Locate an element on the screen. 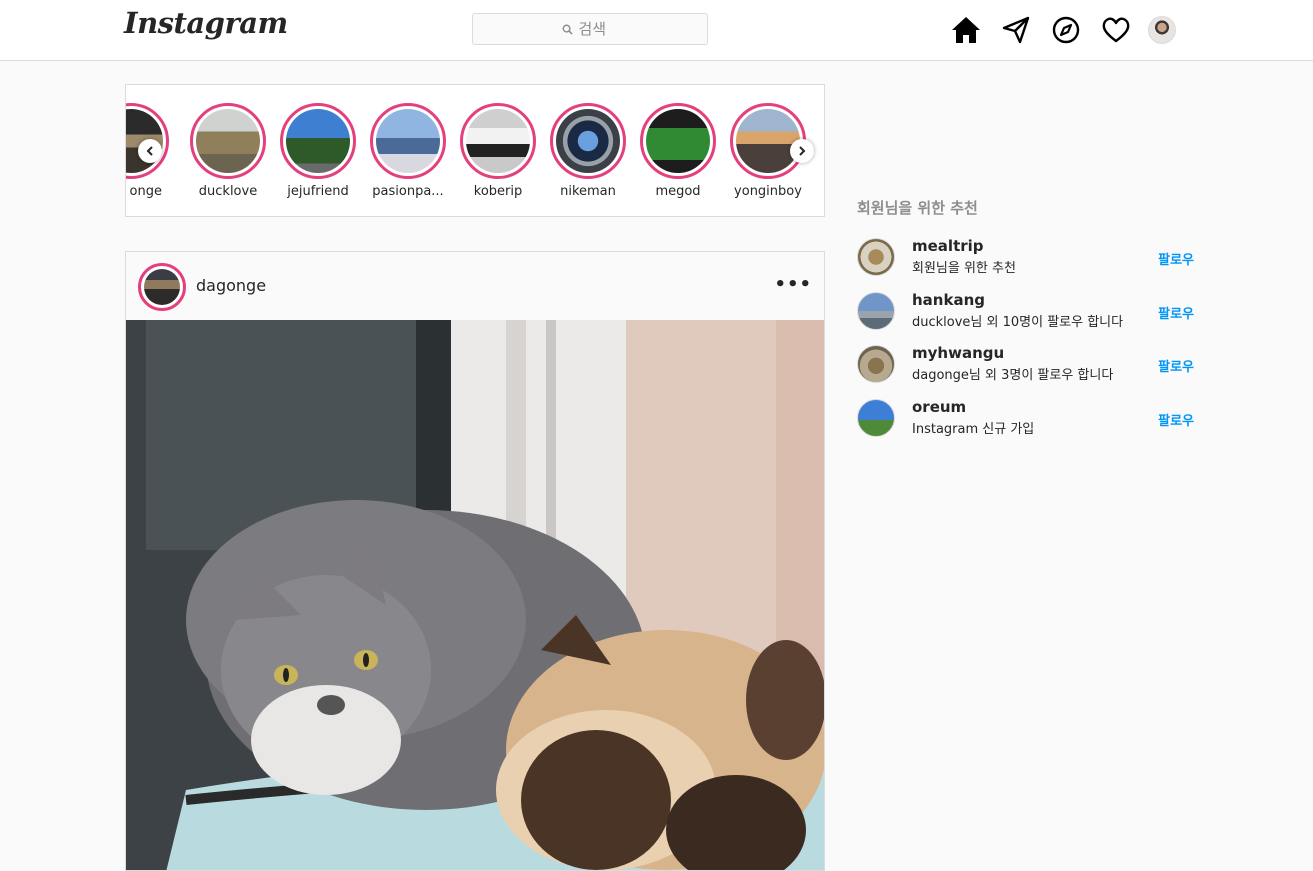 This screenshot has height=871, width=1313. top-navigation-bar: Instagram is located at coordinates (656, 30).